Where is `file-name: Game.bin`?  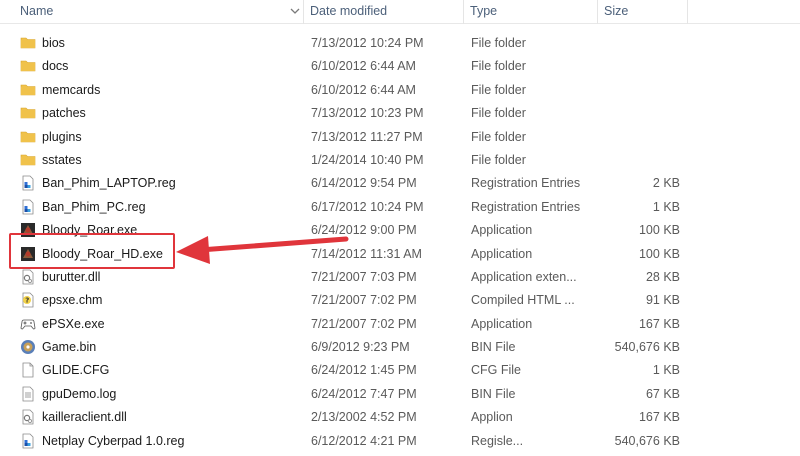 file-name: Game.bin is located at coordinates (69, 347).